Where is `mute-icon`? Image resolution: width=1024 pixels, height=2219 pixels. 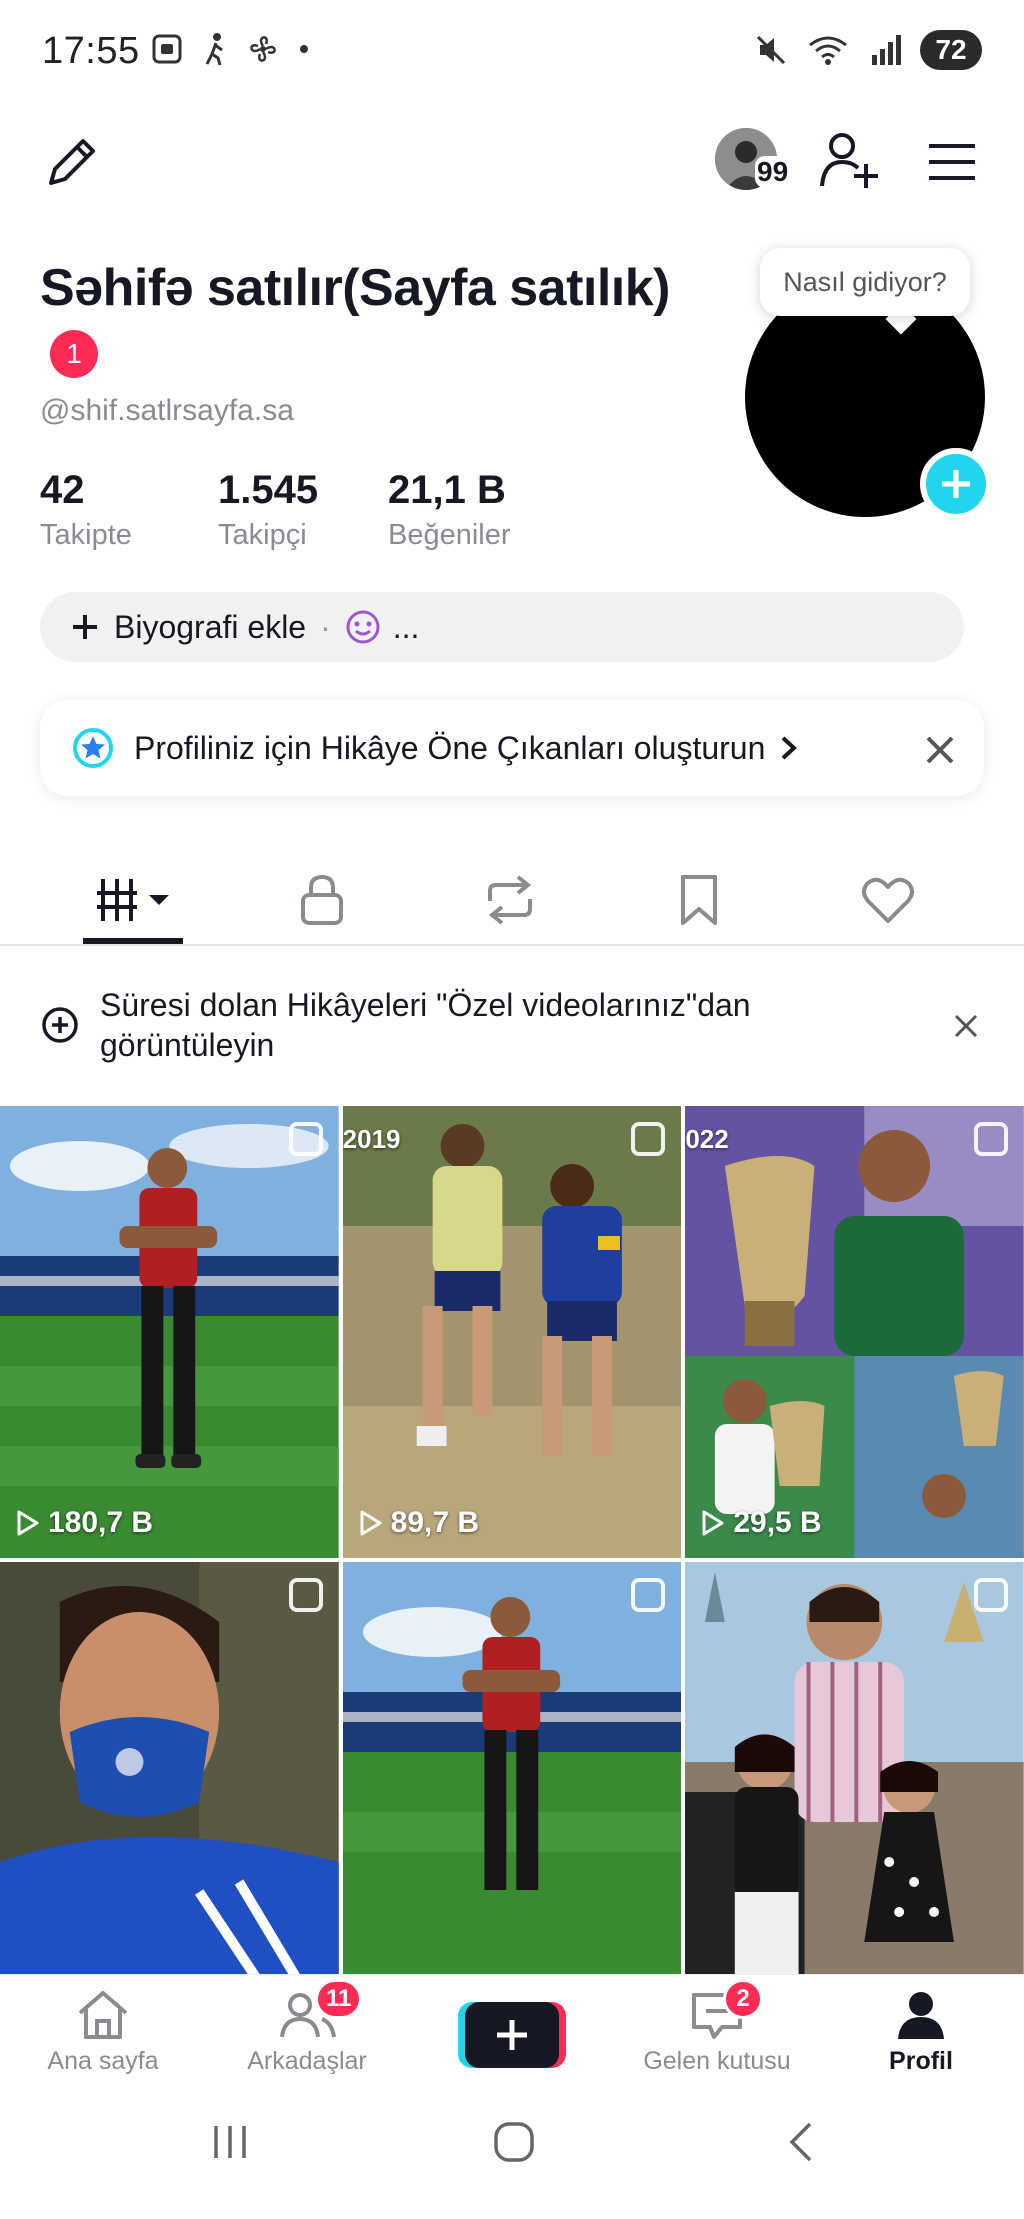
mute-icon is located at coordinates (771, 50).